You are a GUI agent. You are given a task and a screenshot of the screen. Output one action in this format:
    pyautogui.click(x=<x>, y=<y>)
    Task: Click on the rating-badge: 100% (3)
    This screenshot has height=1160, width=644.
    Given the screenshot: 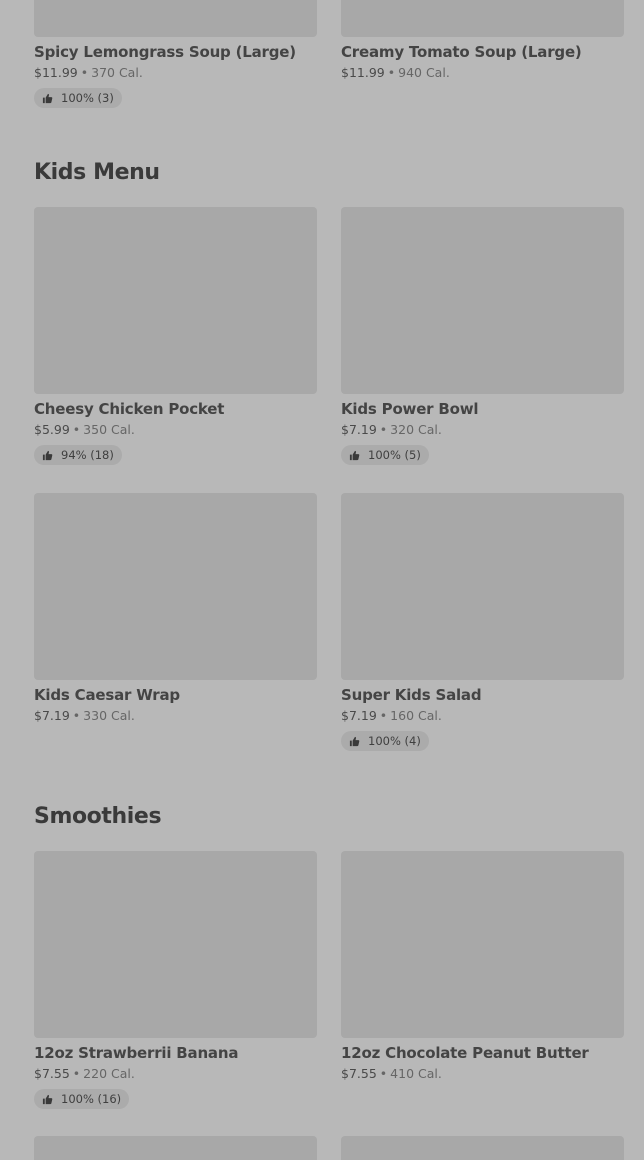 What is the action you would take?
    pyautogui.click(x=78, y=98)
    